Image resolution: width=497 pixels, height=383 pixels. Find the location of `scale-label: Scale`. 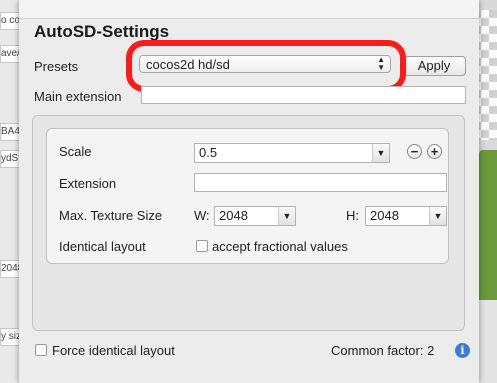

scale-label: Scale is located at coordinates (75, 151).